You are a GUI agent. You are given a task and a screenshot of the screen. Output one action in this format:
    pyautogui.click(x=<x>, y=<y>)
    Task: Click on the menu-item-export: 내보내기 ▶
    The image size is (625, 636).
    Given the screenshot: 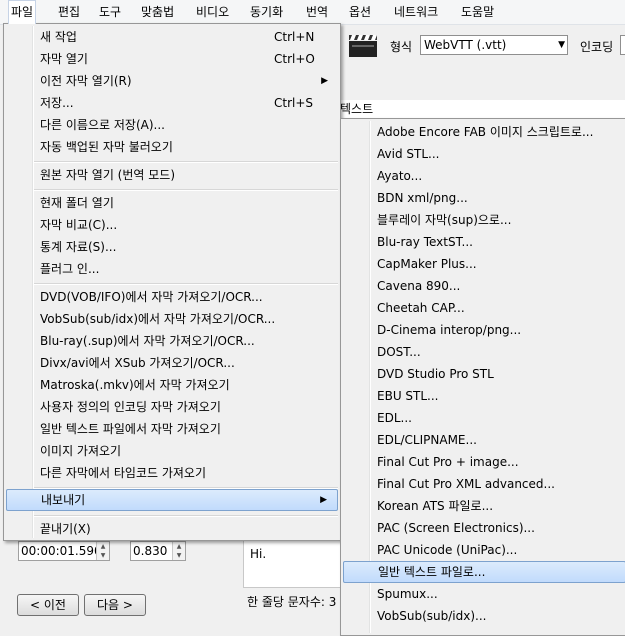 What is the action you would take?
    pyautogui.click(x=172, y=500)
    